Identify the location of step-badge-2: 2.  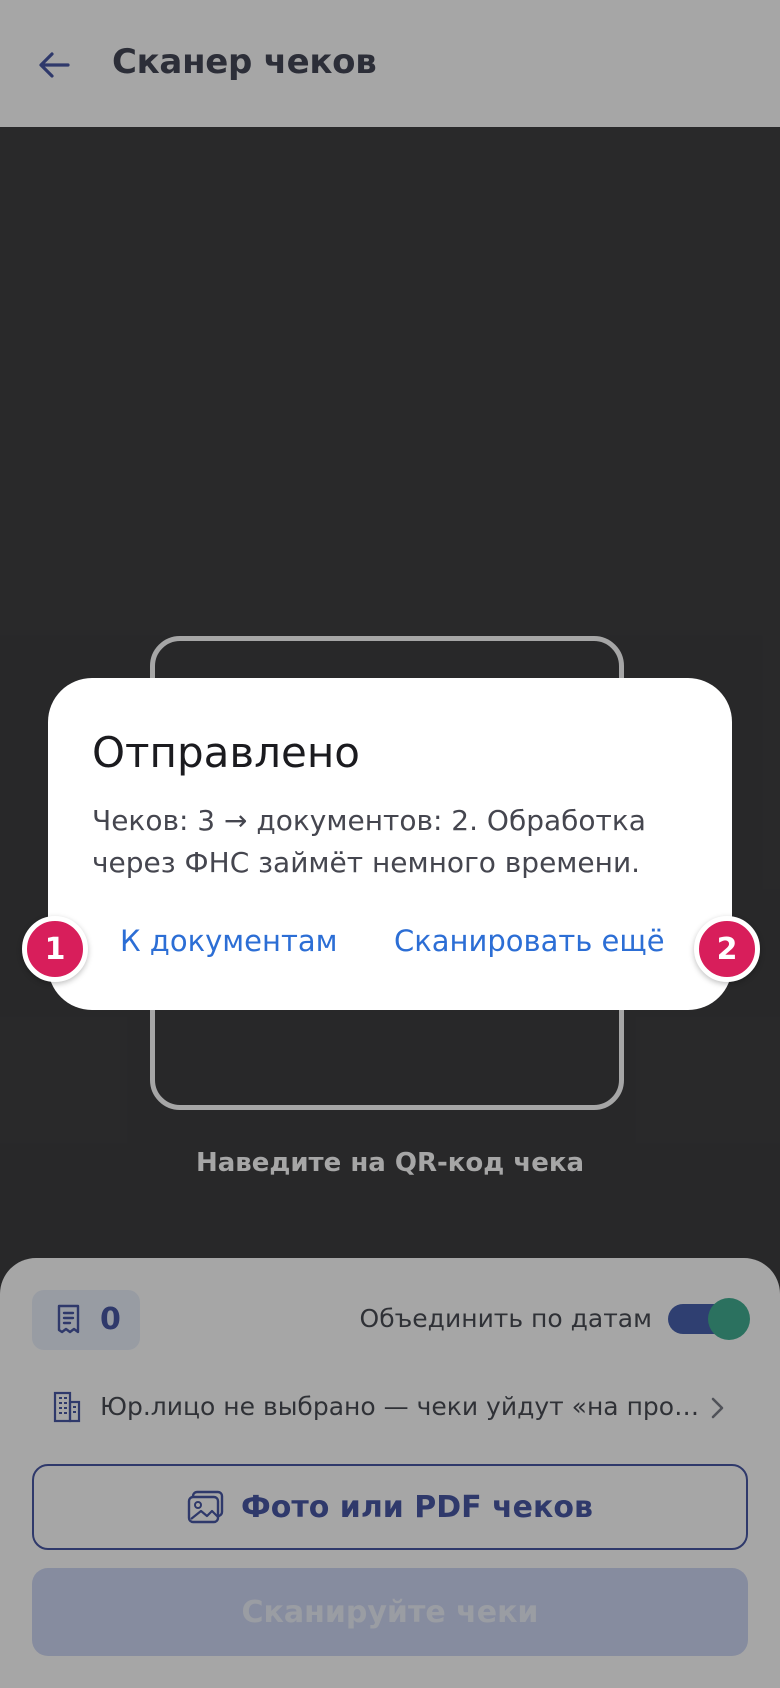
(727, 949).